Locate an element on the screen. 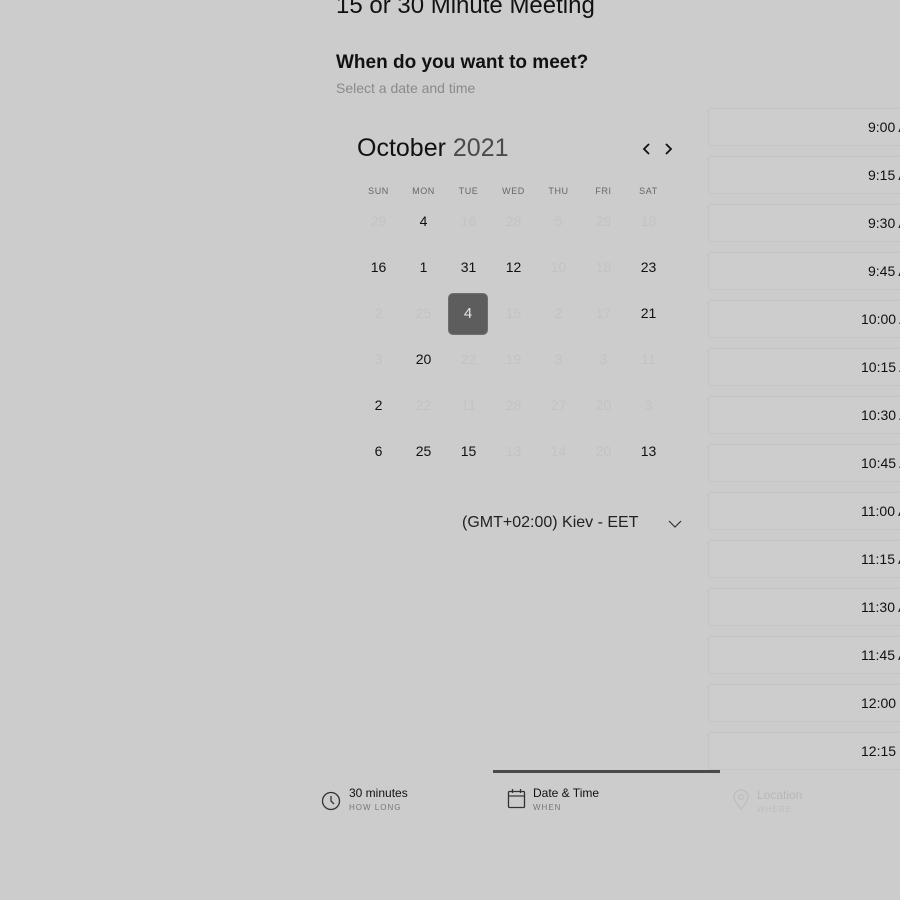  step-duration-label: 30 minutes is located at coordinates (378, 793).